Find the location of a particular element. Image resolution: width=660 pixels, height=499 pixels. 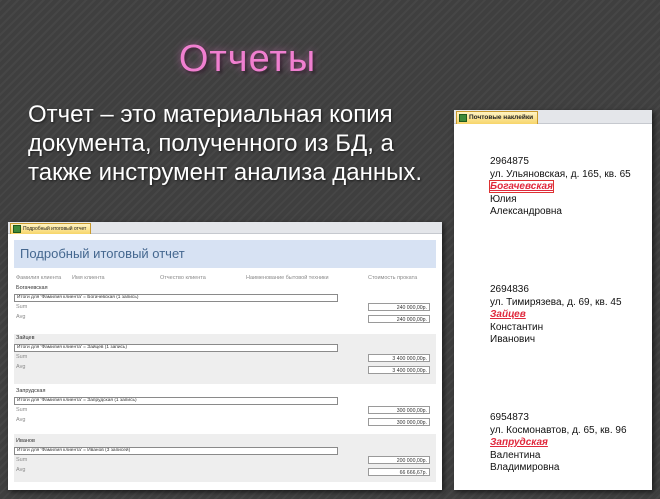

column-header: Фамилия клиента is located at coordinates (39, 278).